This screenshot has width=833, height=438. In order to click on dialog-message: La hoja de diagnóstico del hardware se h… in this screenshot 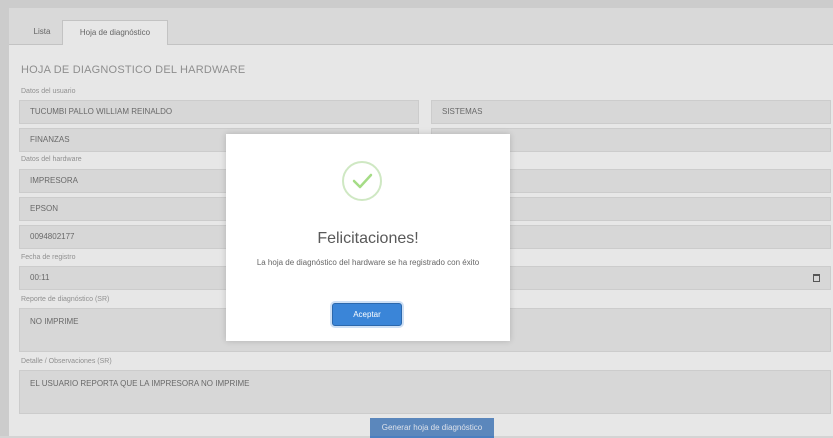, I will do `click(368, 262)`.